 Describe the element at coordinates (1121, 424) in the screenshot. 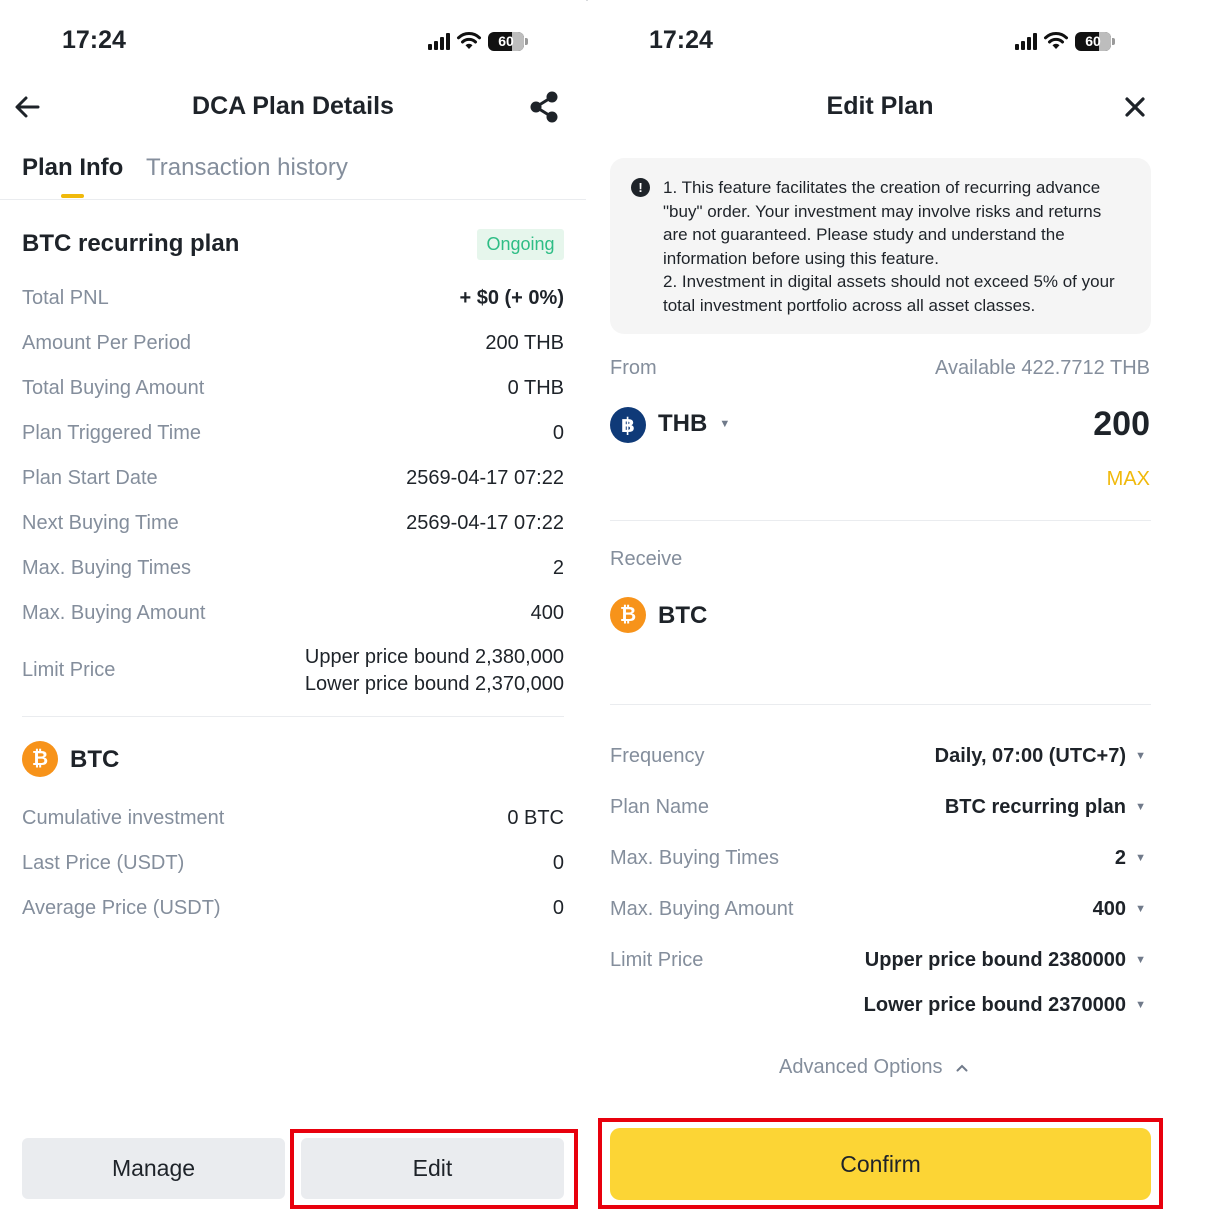

I see `amount-input: 200` at that location.